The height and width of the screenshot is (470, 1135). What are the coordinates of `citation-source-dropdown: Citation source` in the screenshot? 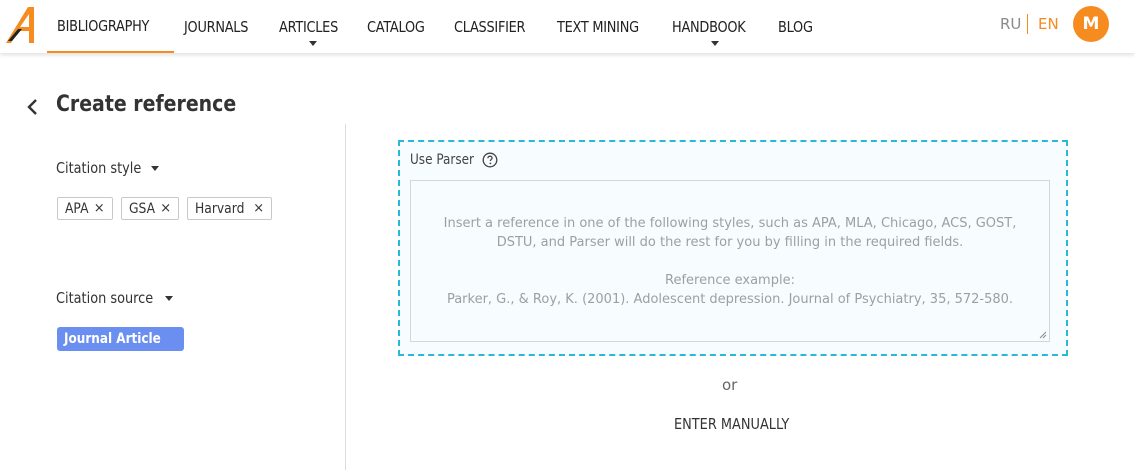 It's located at (115, 298).